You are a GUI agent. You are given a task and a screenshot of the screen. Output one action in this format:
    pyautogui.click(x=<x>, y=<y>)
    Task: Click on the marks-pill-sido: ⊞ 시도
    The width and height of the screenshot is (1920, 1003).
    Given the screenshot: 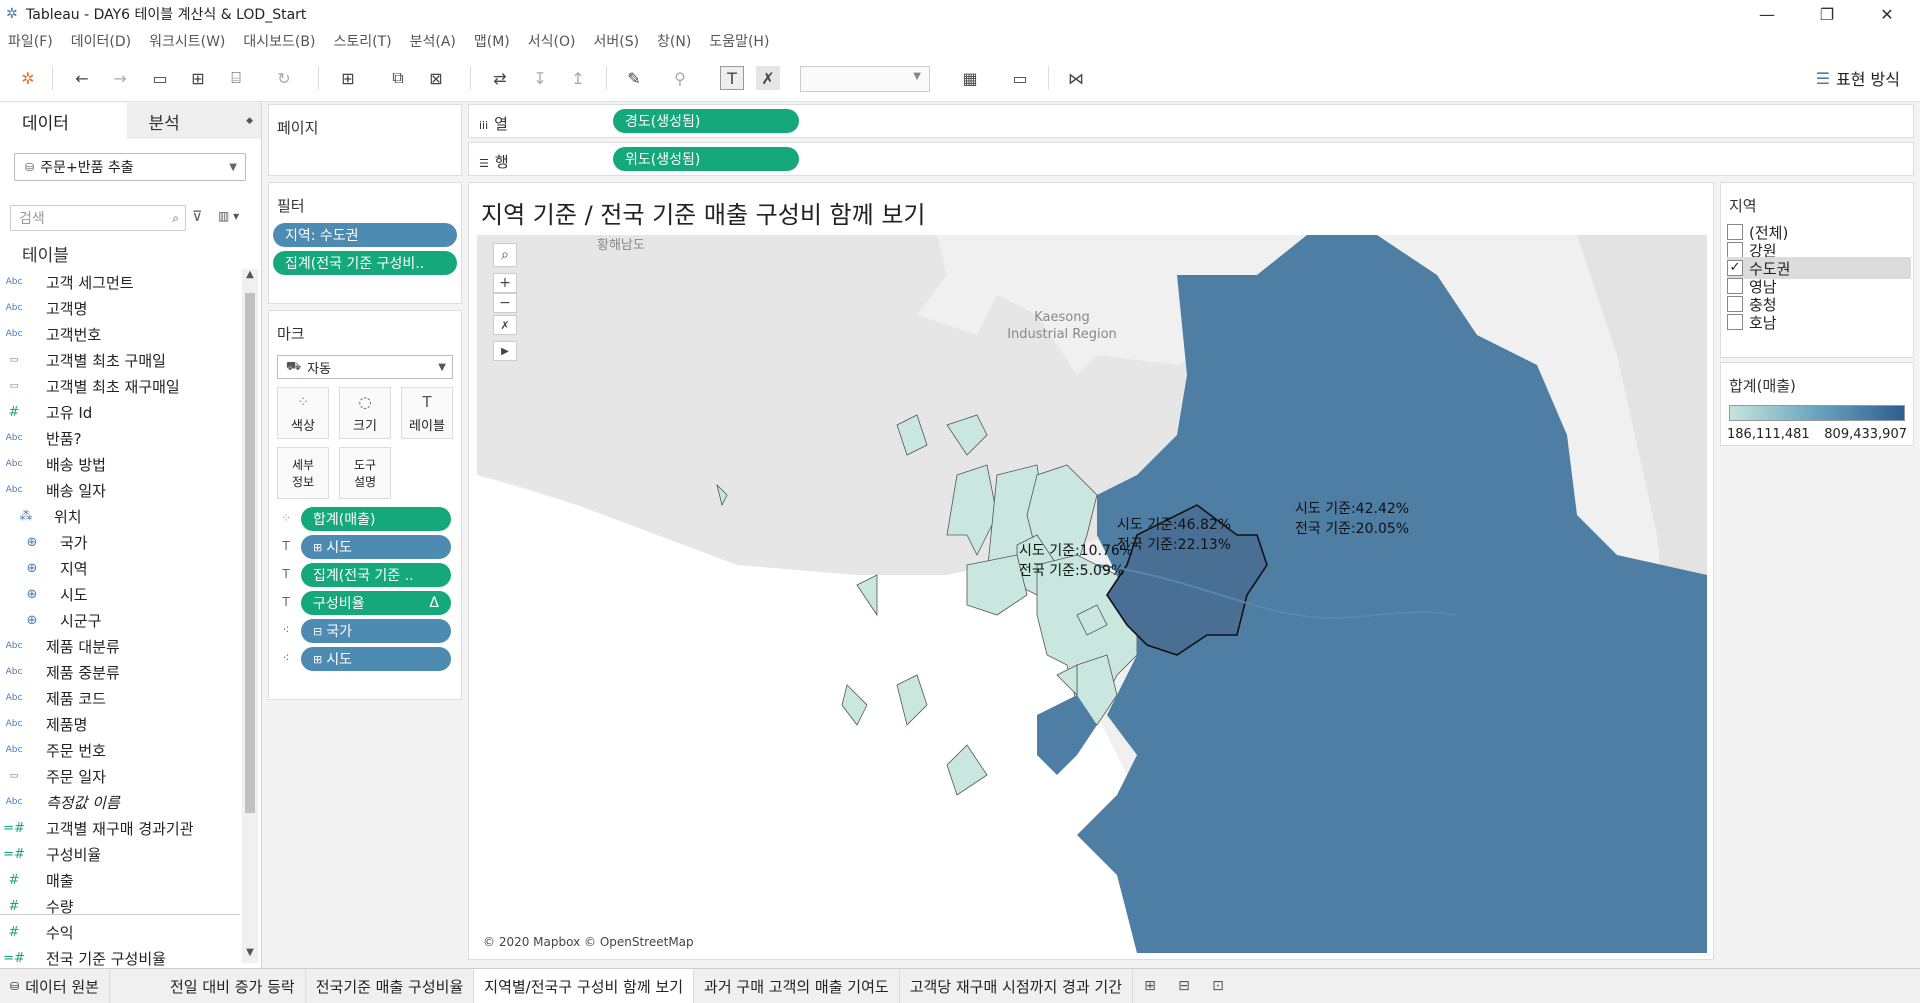 What is the action you would take?
    pyautogui.click(x=376, y=547)
    